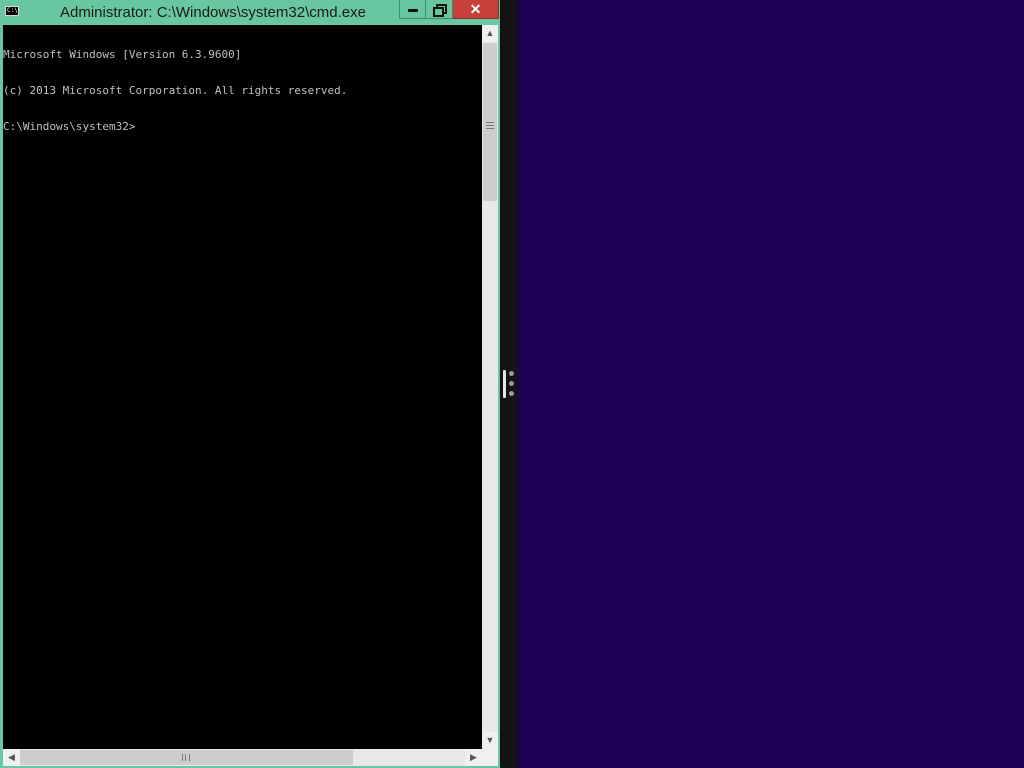 The height and width of the screenshot is (768, 1024). I want to click on scroll-up-button: ▲, so click(490, 33).